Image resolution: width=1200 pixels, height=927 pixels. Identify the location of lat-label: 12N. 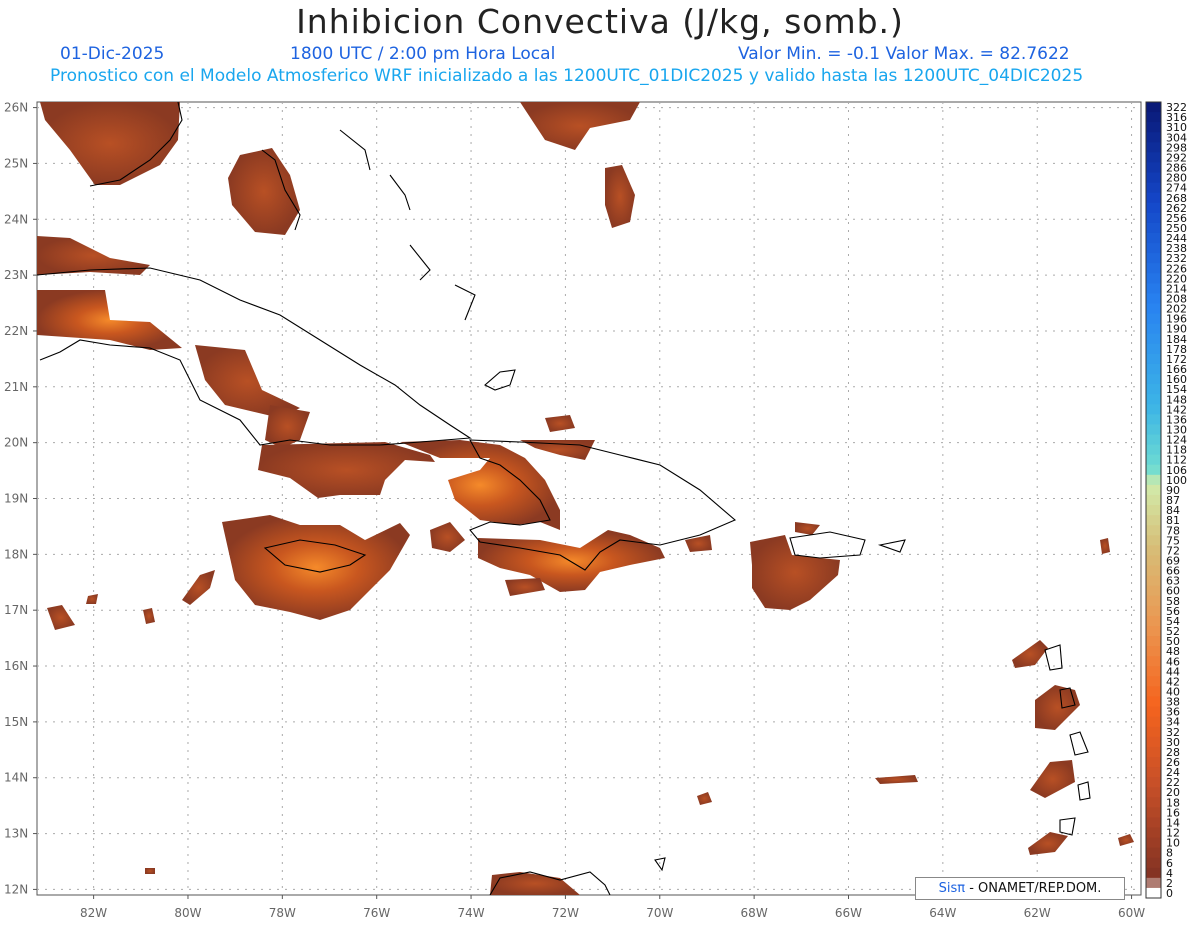
(16, 889).